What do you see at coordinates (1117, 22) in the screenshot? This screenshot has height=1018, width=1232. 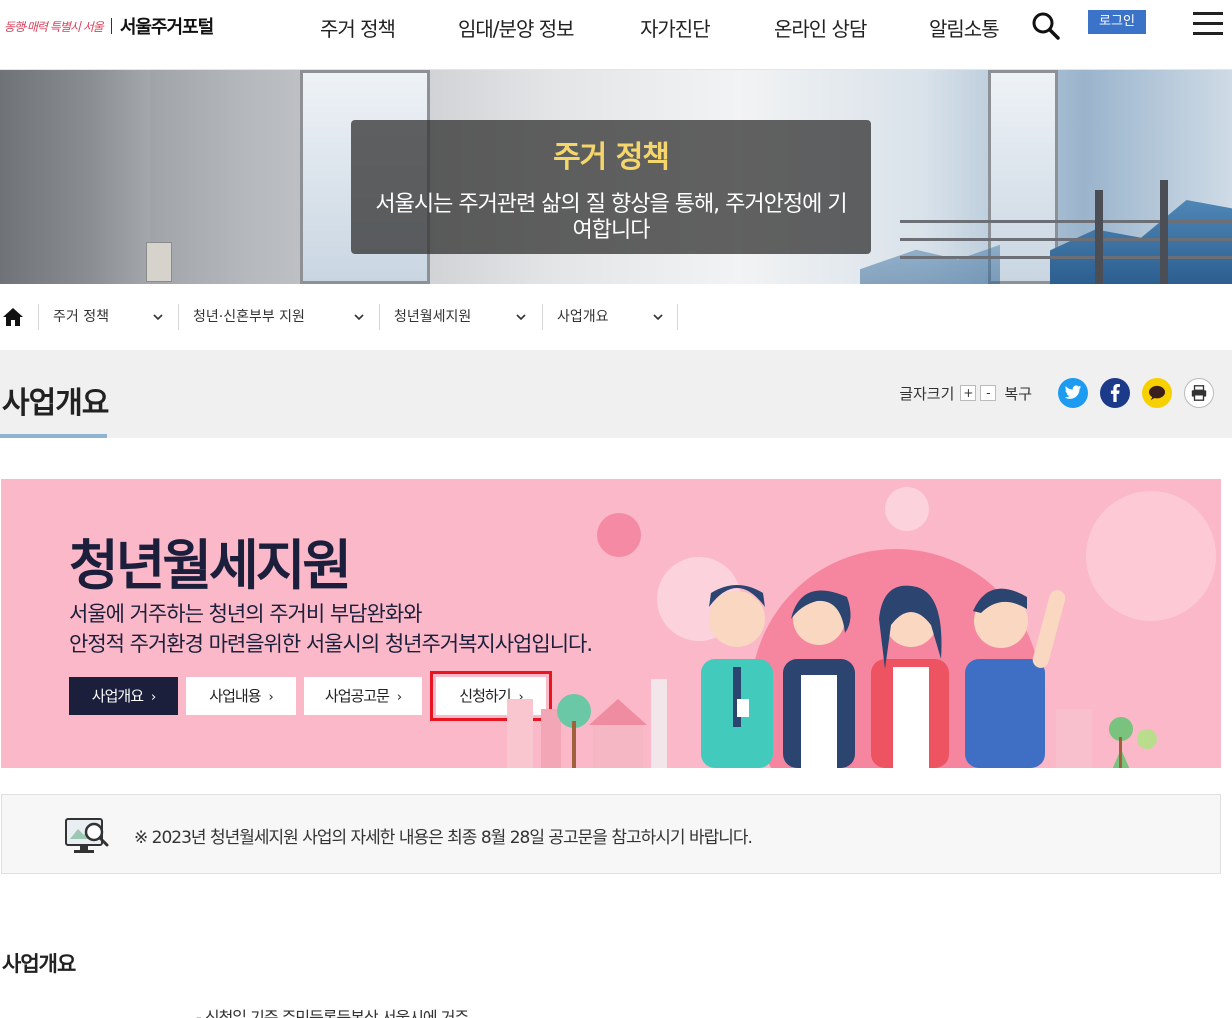 I see `login-button: 로그인` at bounding box center [1117, 22].